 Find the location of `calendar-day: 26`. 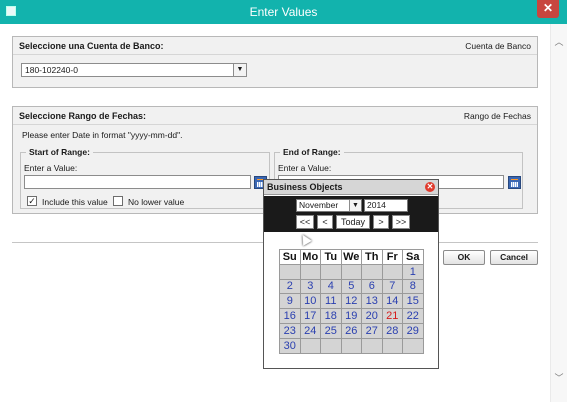

calendar-day: 26 is located at coordinates (351, 330).